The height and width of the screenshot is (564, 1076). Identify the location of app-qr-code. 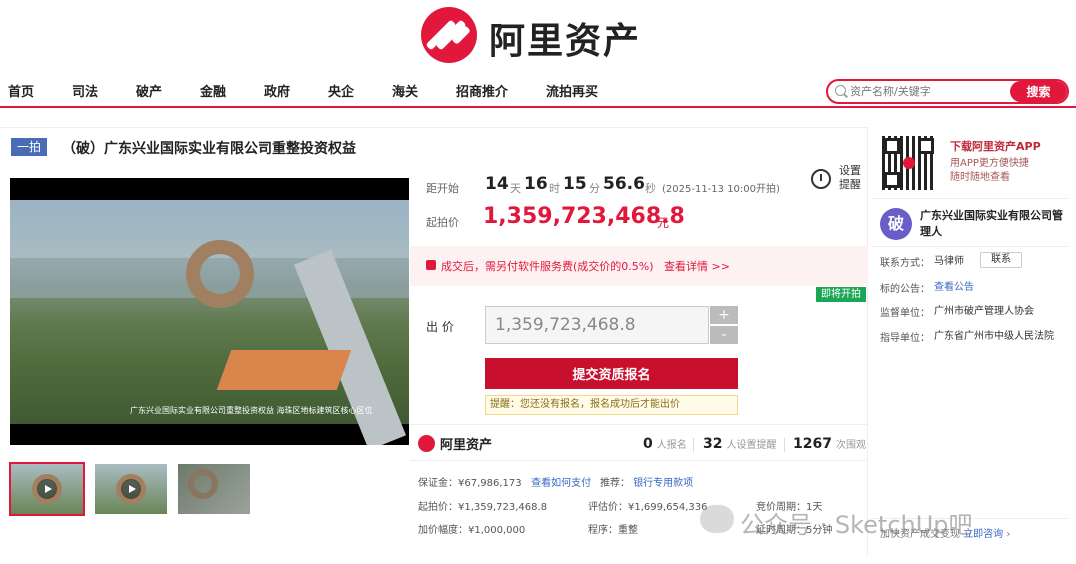
(909, 163).